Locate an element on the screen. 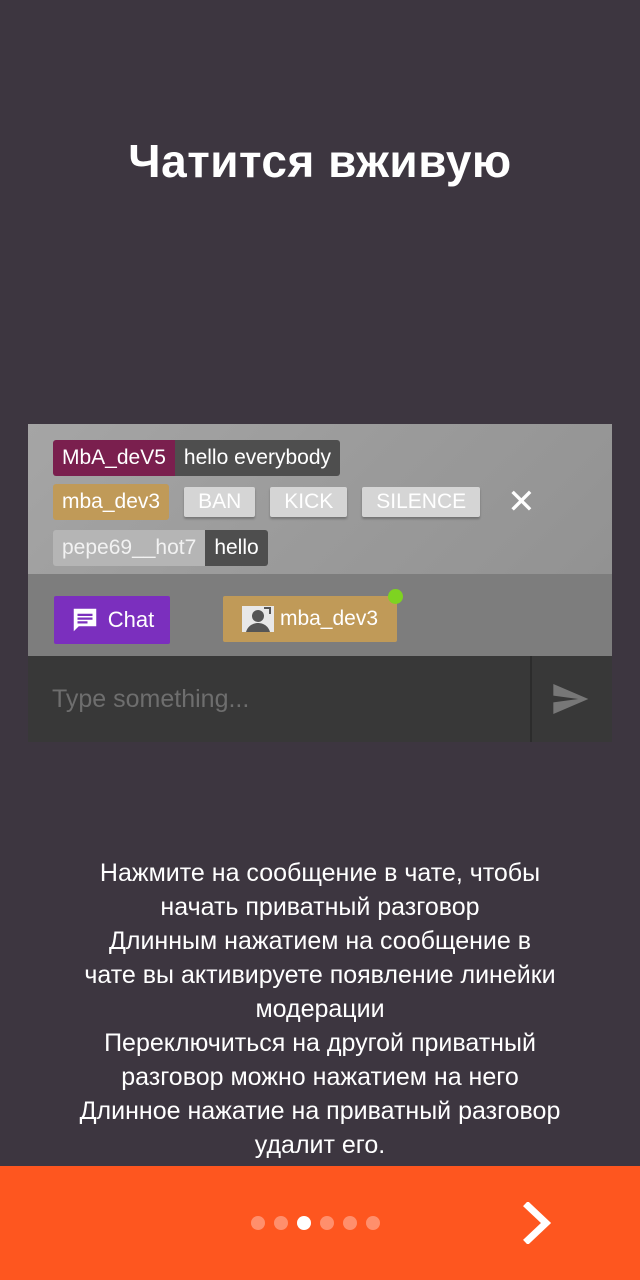 This screenshot has width=640, height=1280. message-username: pepe69__hot7 is located at coordinates (129, 548).